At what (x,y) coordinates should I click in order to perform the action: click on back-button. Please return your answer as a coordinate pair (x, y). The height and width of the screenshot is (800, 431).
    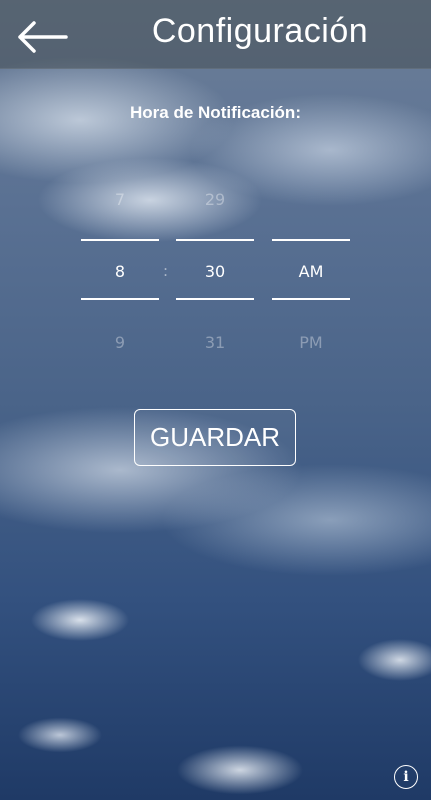
    Looking at the image, I should click on (42, 37).